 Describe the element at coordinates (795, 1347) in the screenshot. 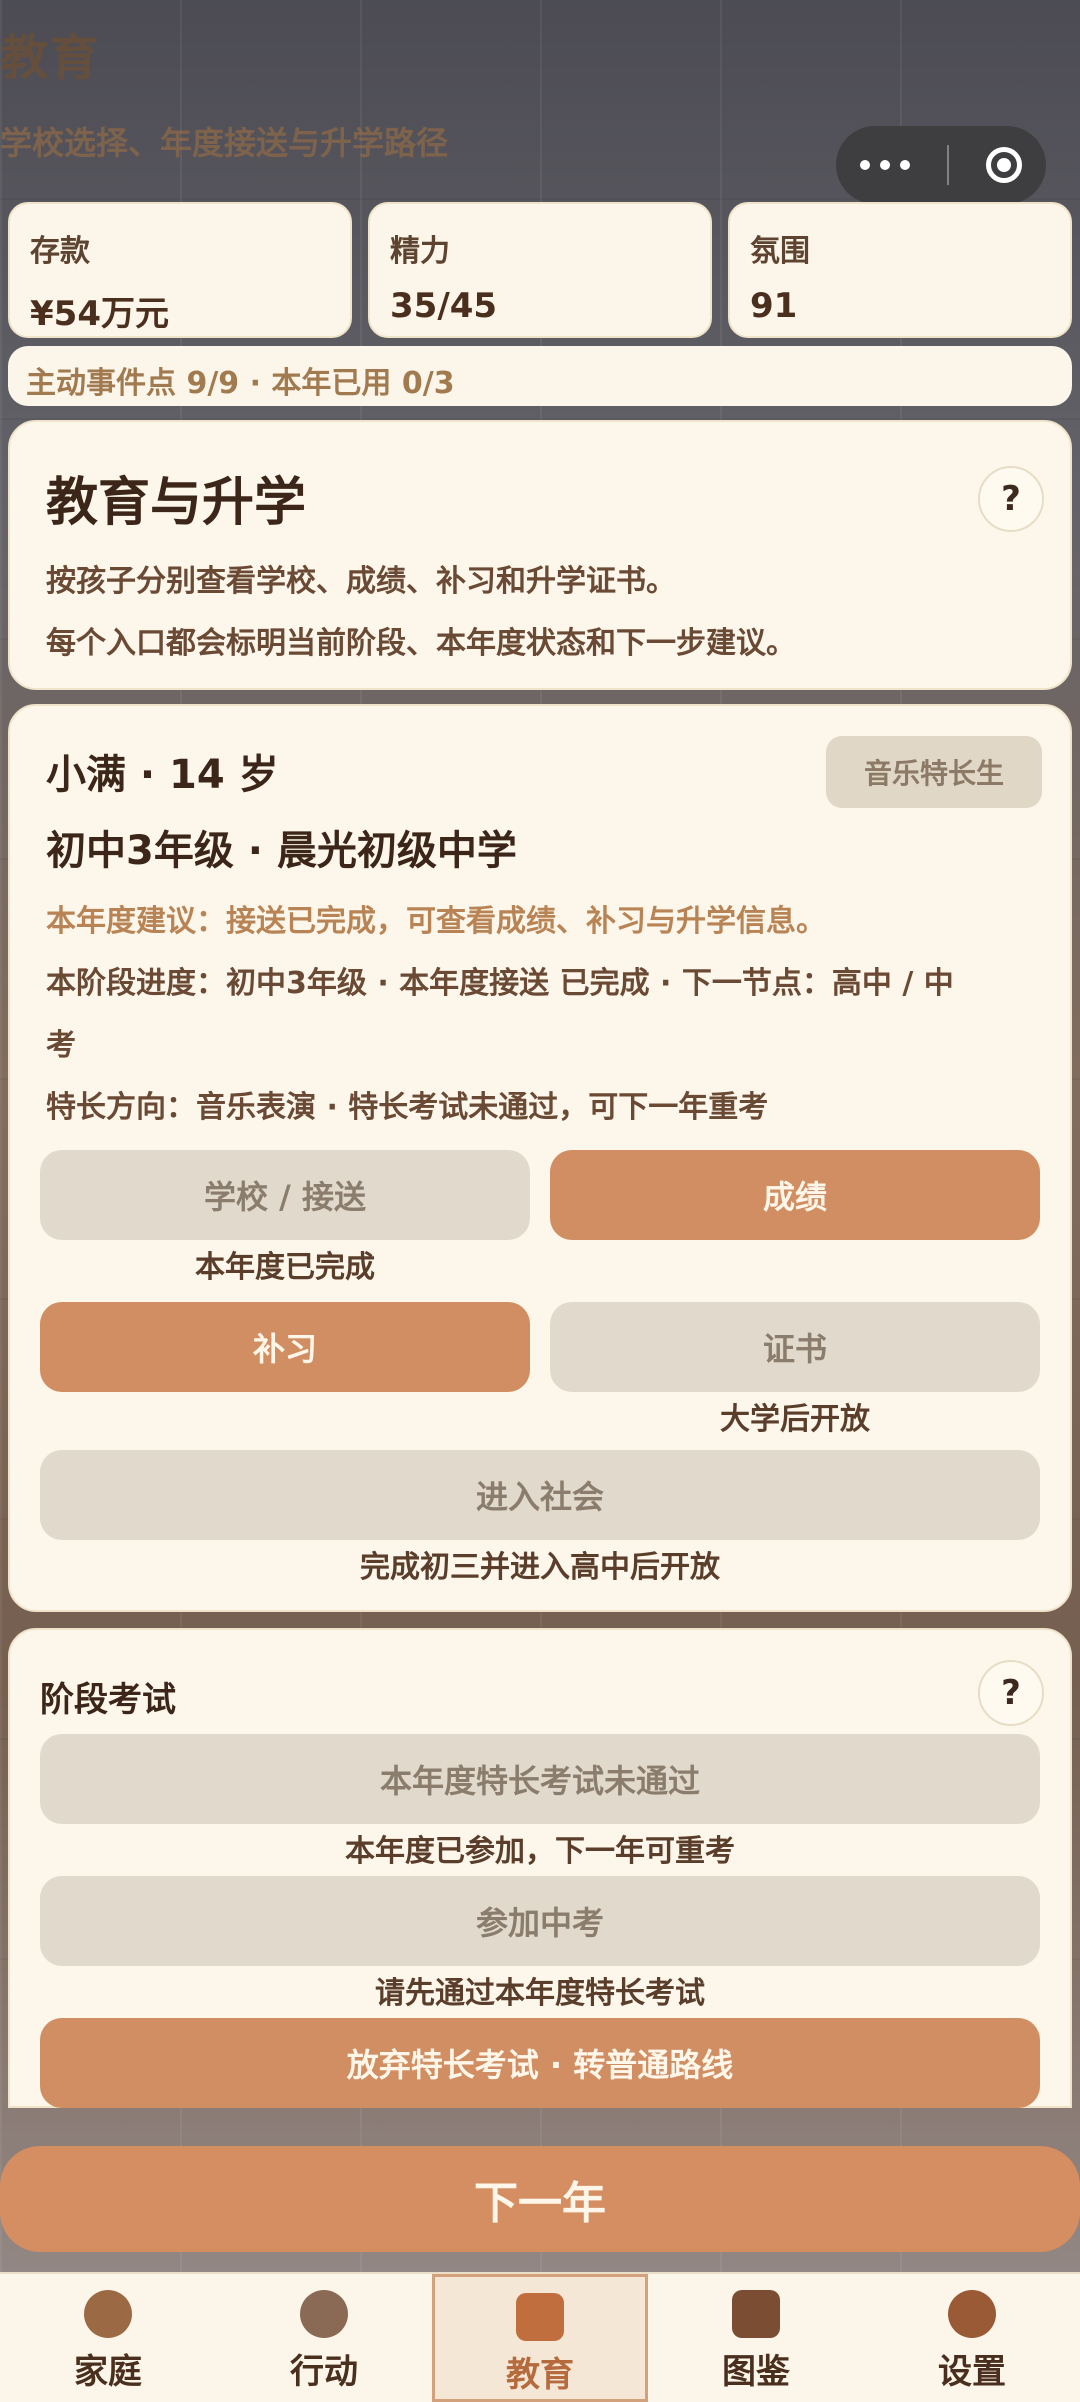

I see `certificate-button: 证书` at that location.